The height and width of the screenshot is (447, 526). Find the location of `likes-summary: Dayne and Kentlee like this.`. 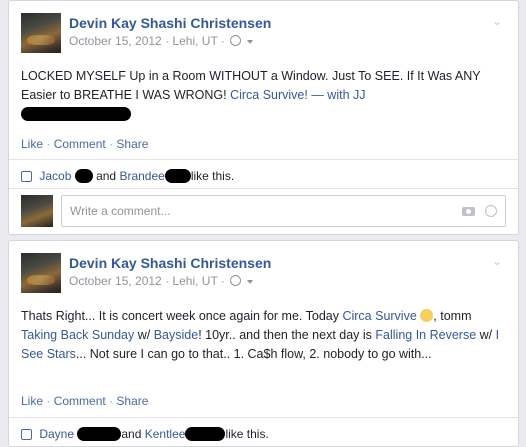

likes-summary: Dayne and Kentlee like this. is located at coordinates (145, 434).